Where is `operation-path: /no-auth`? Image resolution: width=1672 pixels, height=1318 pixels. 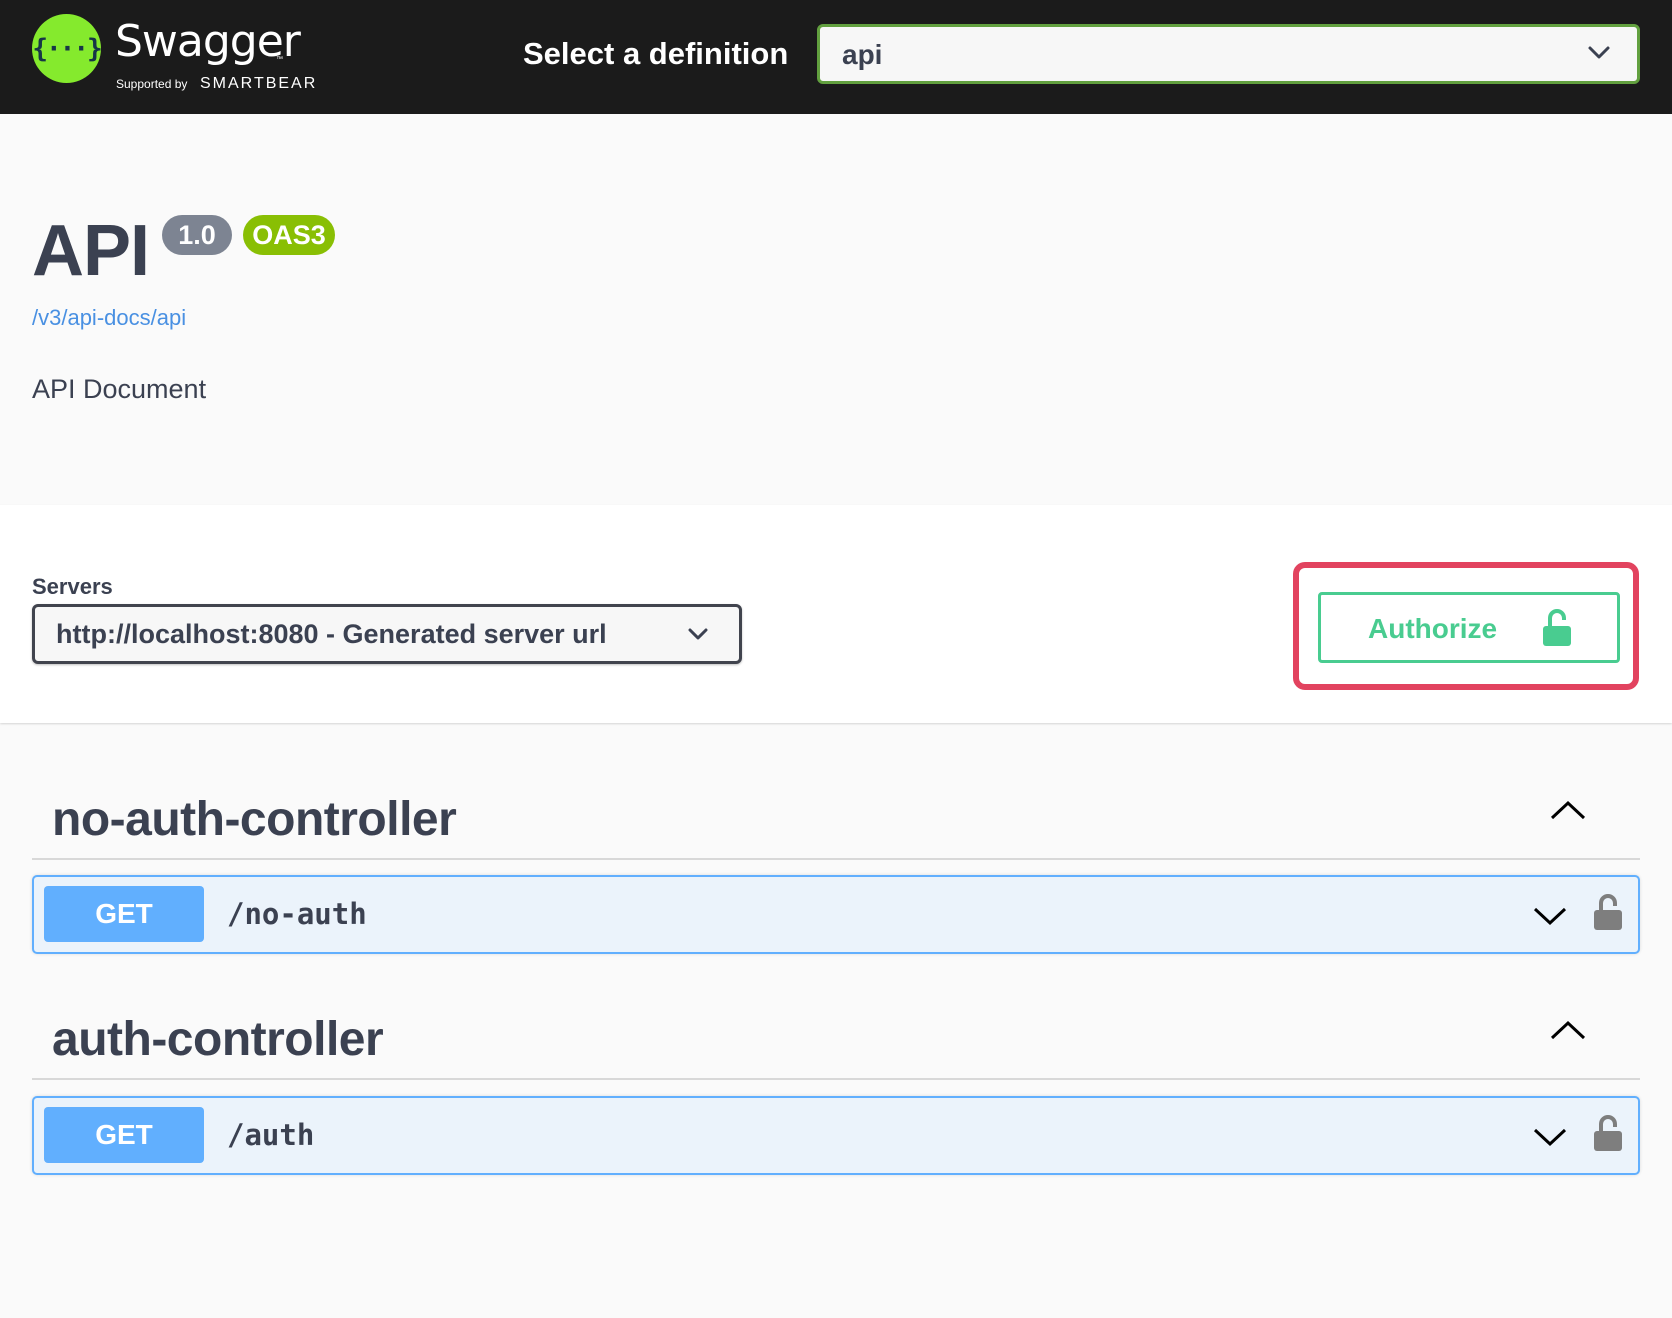
operation-path: /no-auth is located at coordinates (297, 914).